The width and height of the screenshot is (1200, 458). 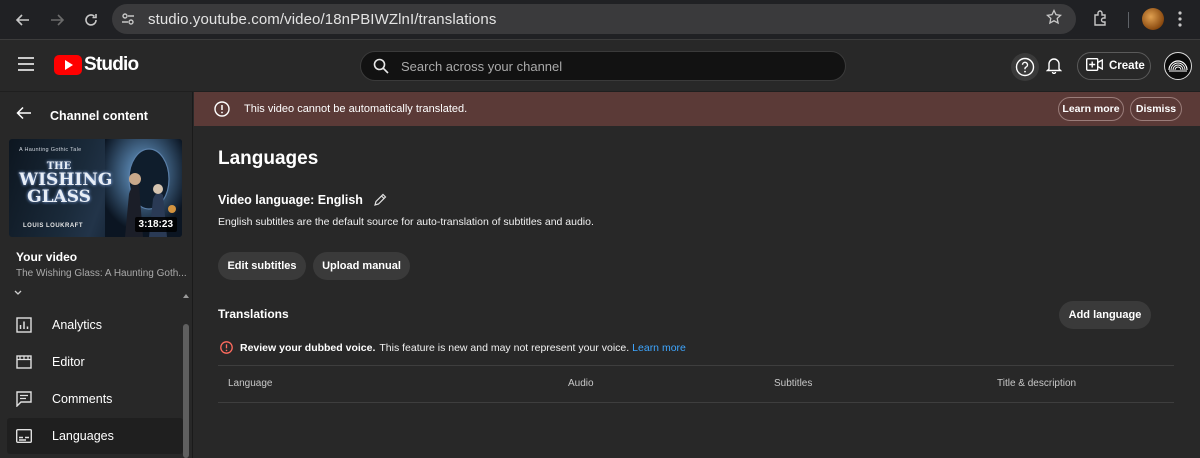 What do you see at coordinates (111, 64) in the screenshot?
I see `logo-text: Studio` at bounding box center [111, 64].